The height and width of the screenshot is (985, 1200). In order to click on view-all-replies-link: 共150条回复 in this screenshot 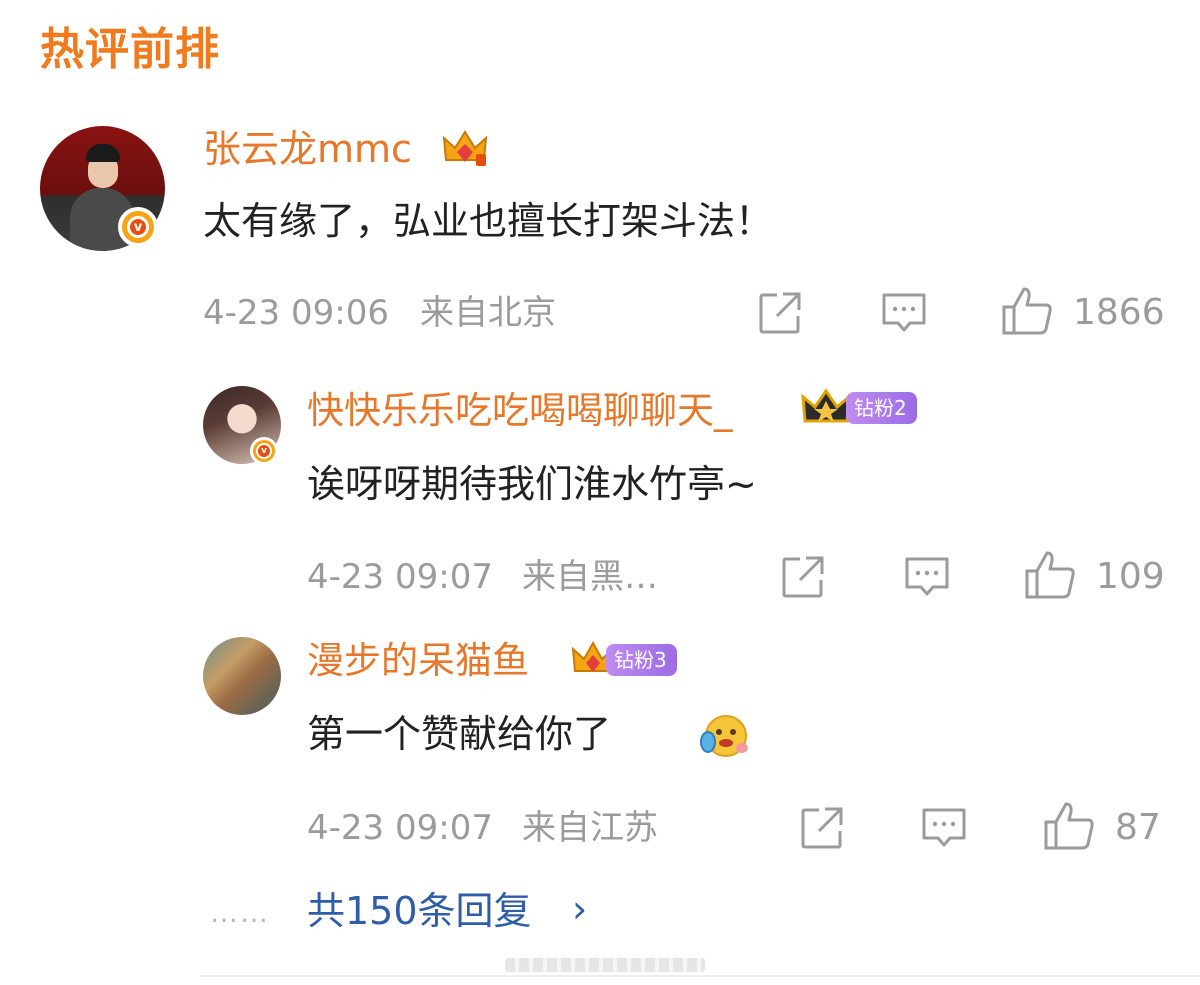, I will do `click(419, 911)`.